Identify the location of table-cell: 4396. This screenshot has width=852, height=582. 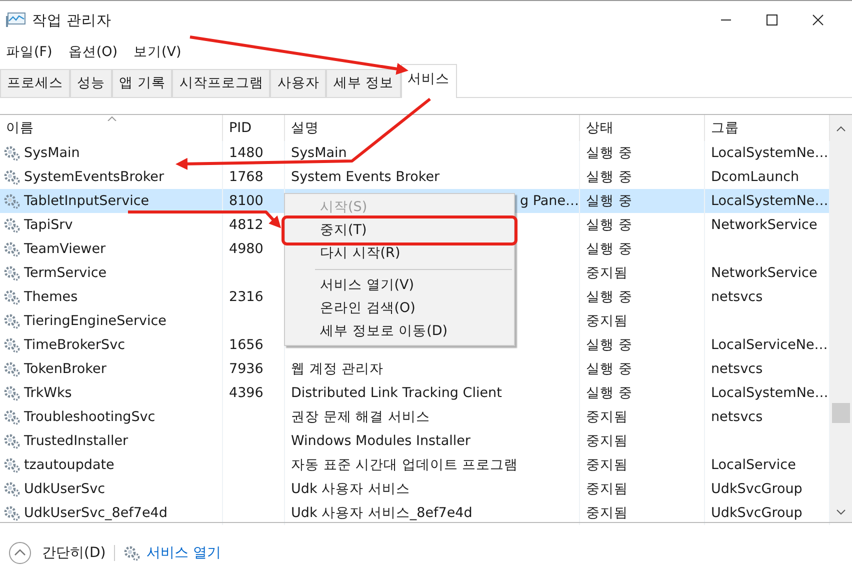
(246, 393).